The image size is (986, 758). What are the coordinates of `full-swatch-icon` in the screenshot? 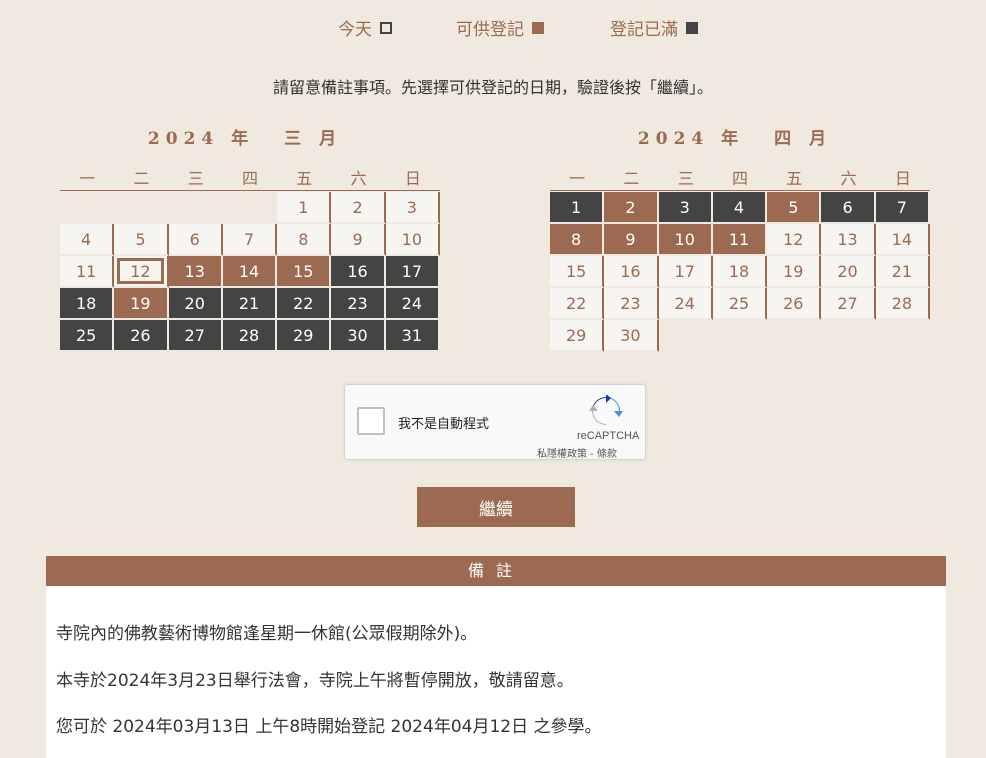 It's located at (692, 27).